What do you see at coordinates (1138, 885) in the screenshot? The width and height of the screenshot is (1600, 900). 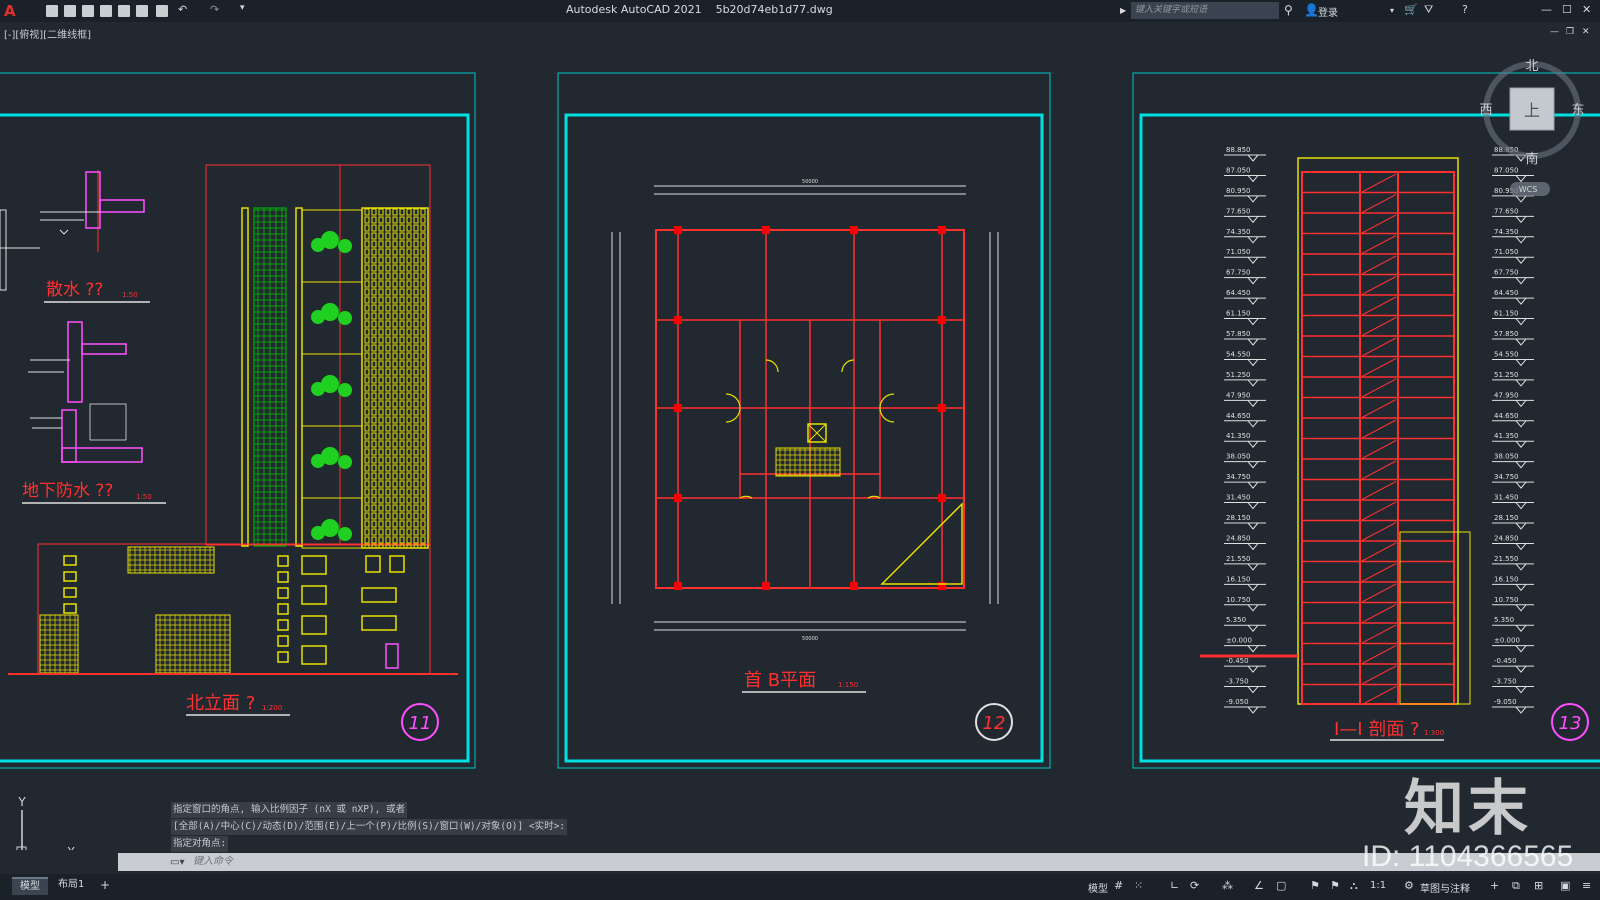 I see `snap-icon: ⁙` at bounding box center [1138, 885].